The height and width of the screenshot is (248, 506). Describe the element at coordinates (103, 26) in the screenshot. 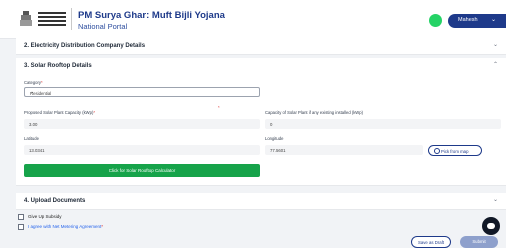

I see `app-subtitle: National Portal` at that location.